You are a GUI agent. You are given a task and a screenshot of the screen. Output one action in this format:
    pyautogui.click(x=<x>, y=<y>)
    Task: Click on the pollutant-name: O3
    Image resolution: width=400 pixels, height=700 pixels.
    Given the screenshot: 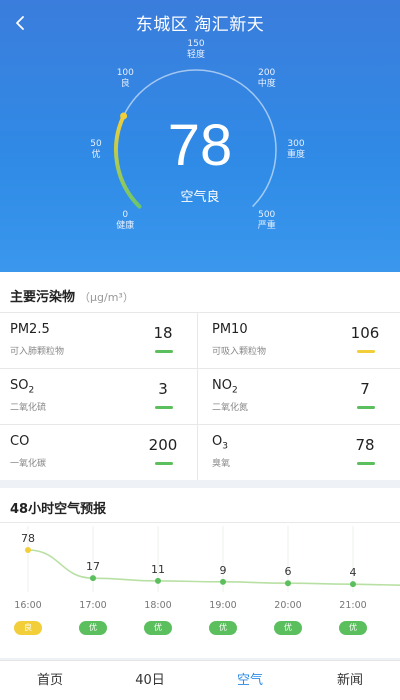 What is the action you would take?
    pyautogui.click(x=220, y=443)
    